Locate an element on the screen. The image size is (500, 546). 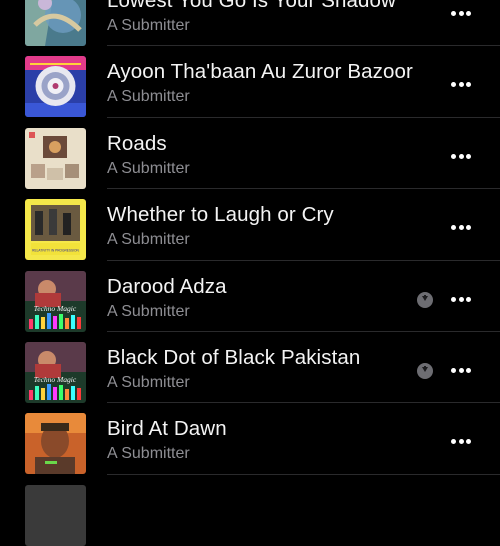
track-title: Black Dot of Black Pakistan is located at coordinates (234, 357).